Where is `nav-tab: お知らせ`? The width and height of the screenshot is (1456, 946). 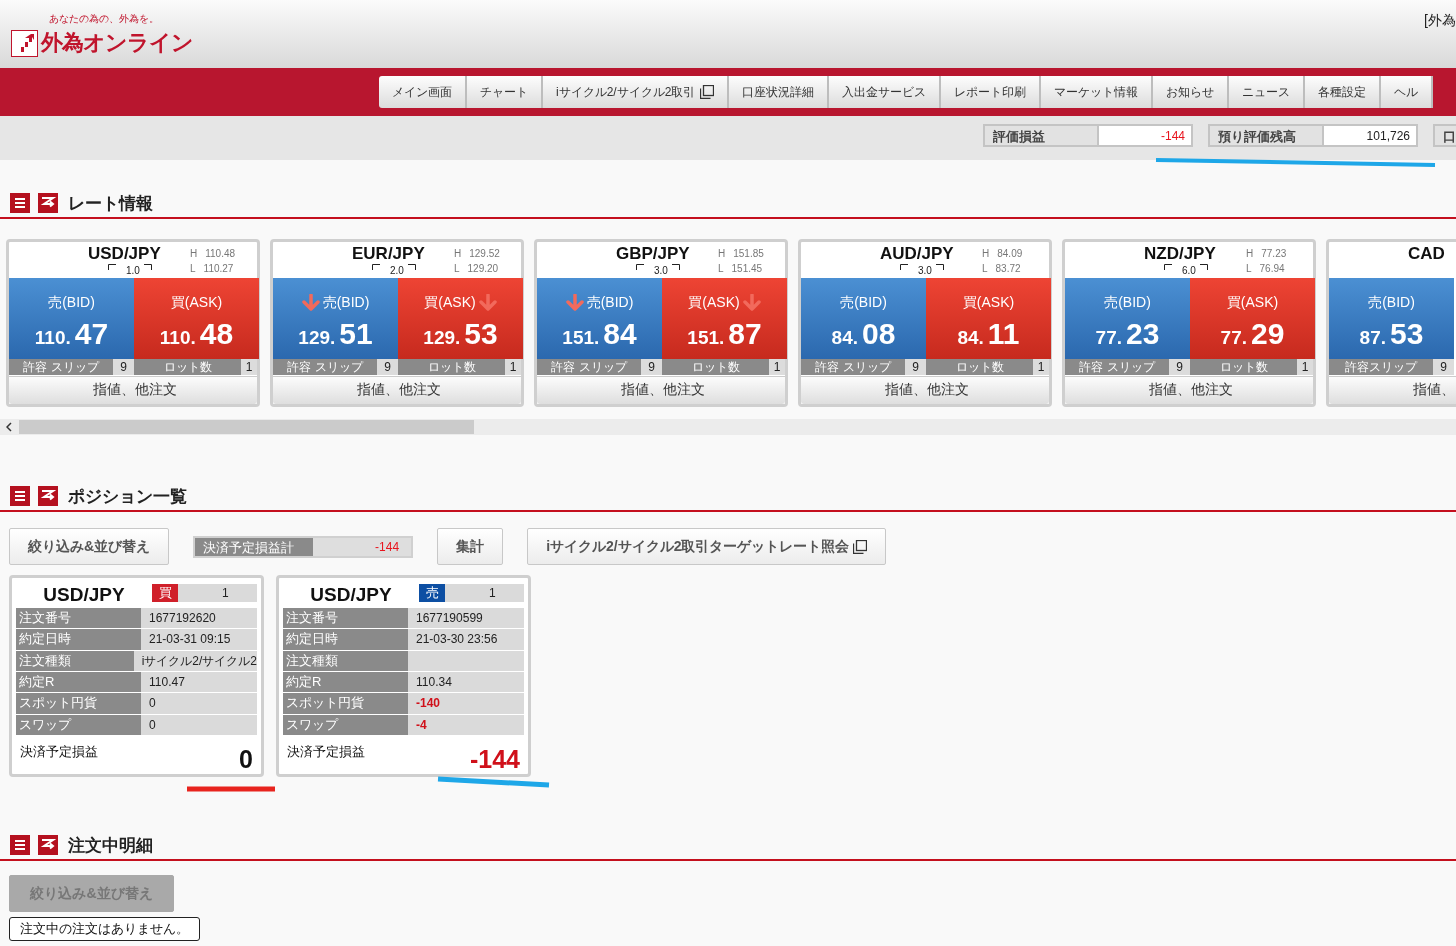
nav-tab: お知らせ is located at coordinates (1191, 92).